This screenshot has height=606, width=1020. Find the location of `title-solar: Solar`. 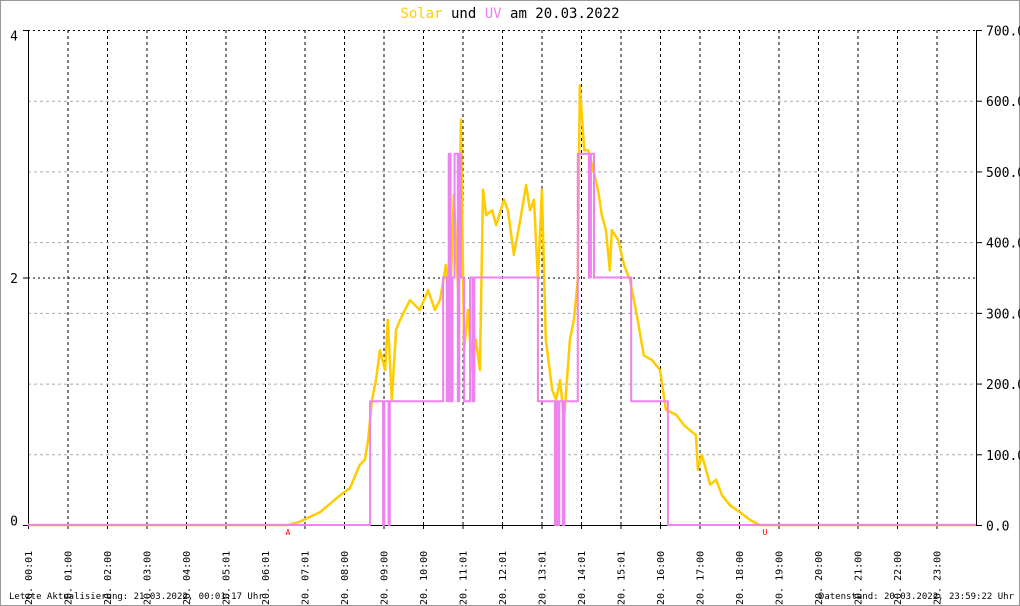

title-solar: Solar is located at coordinates (421, 14).